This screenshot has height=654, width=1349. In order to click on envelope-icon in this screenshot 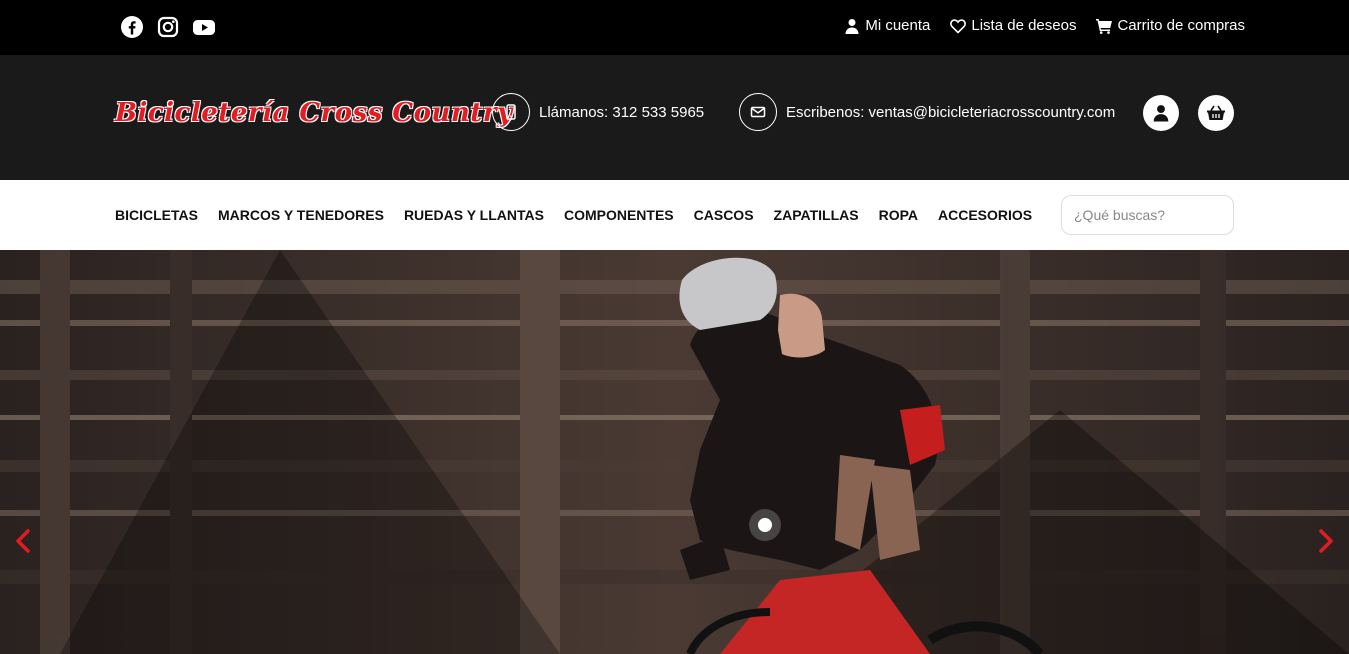, I will do `click(758, 112)`.